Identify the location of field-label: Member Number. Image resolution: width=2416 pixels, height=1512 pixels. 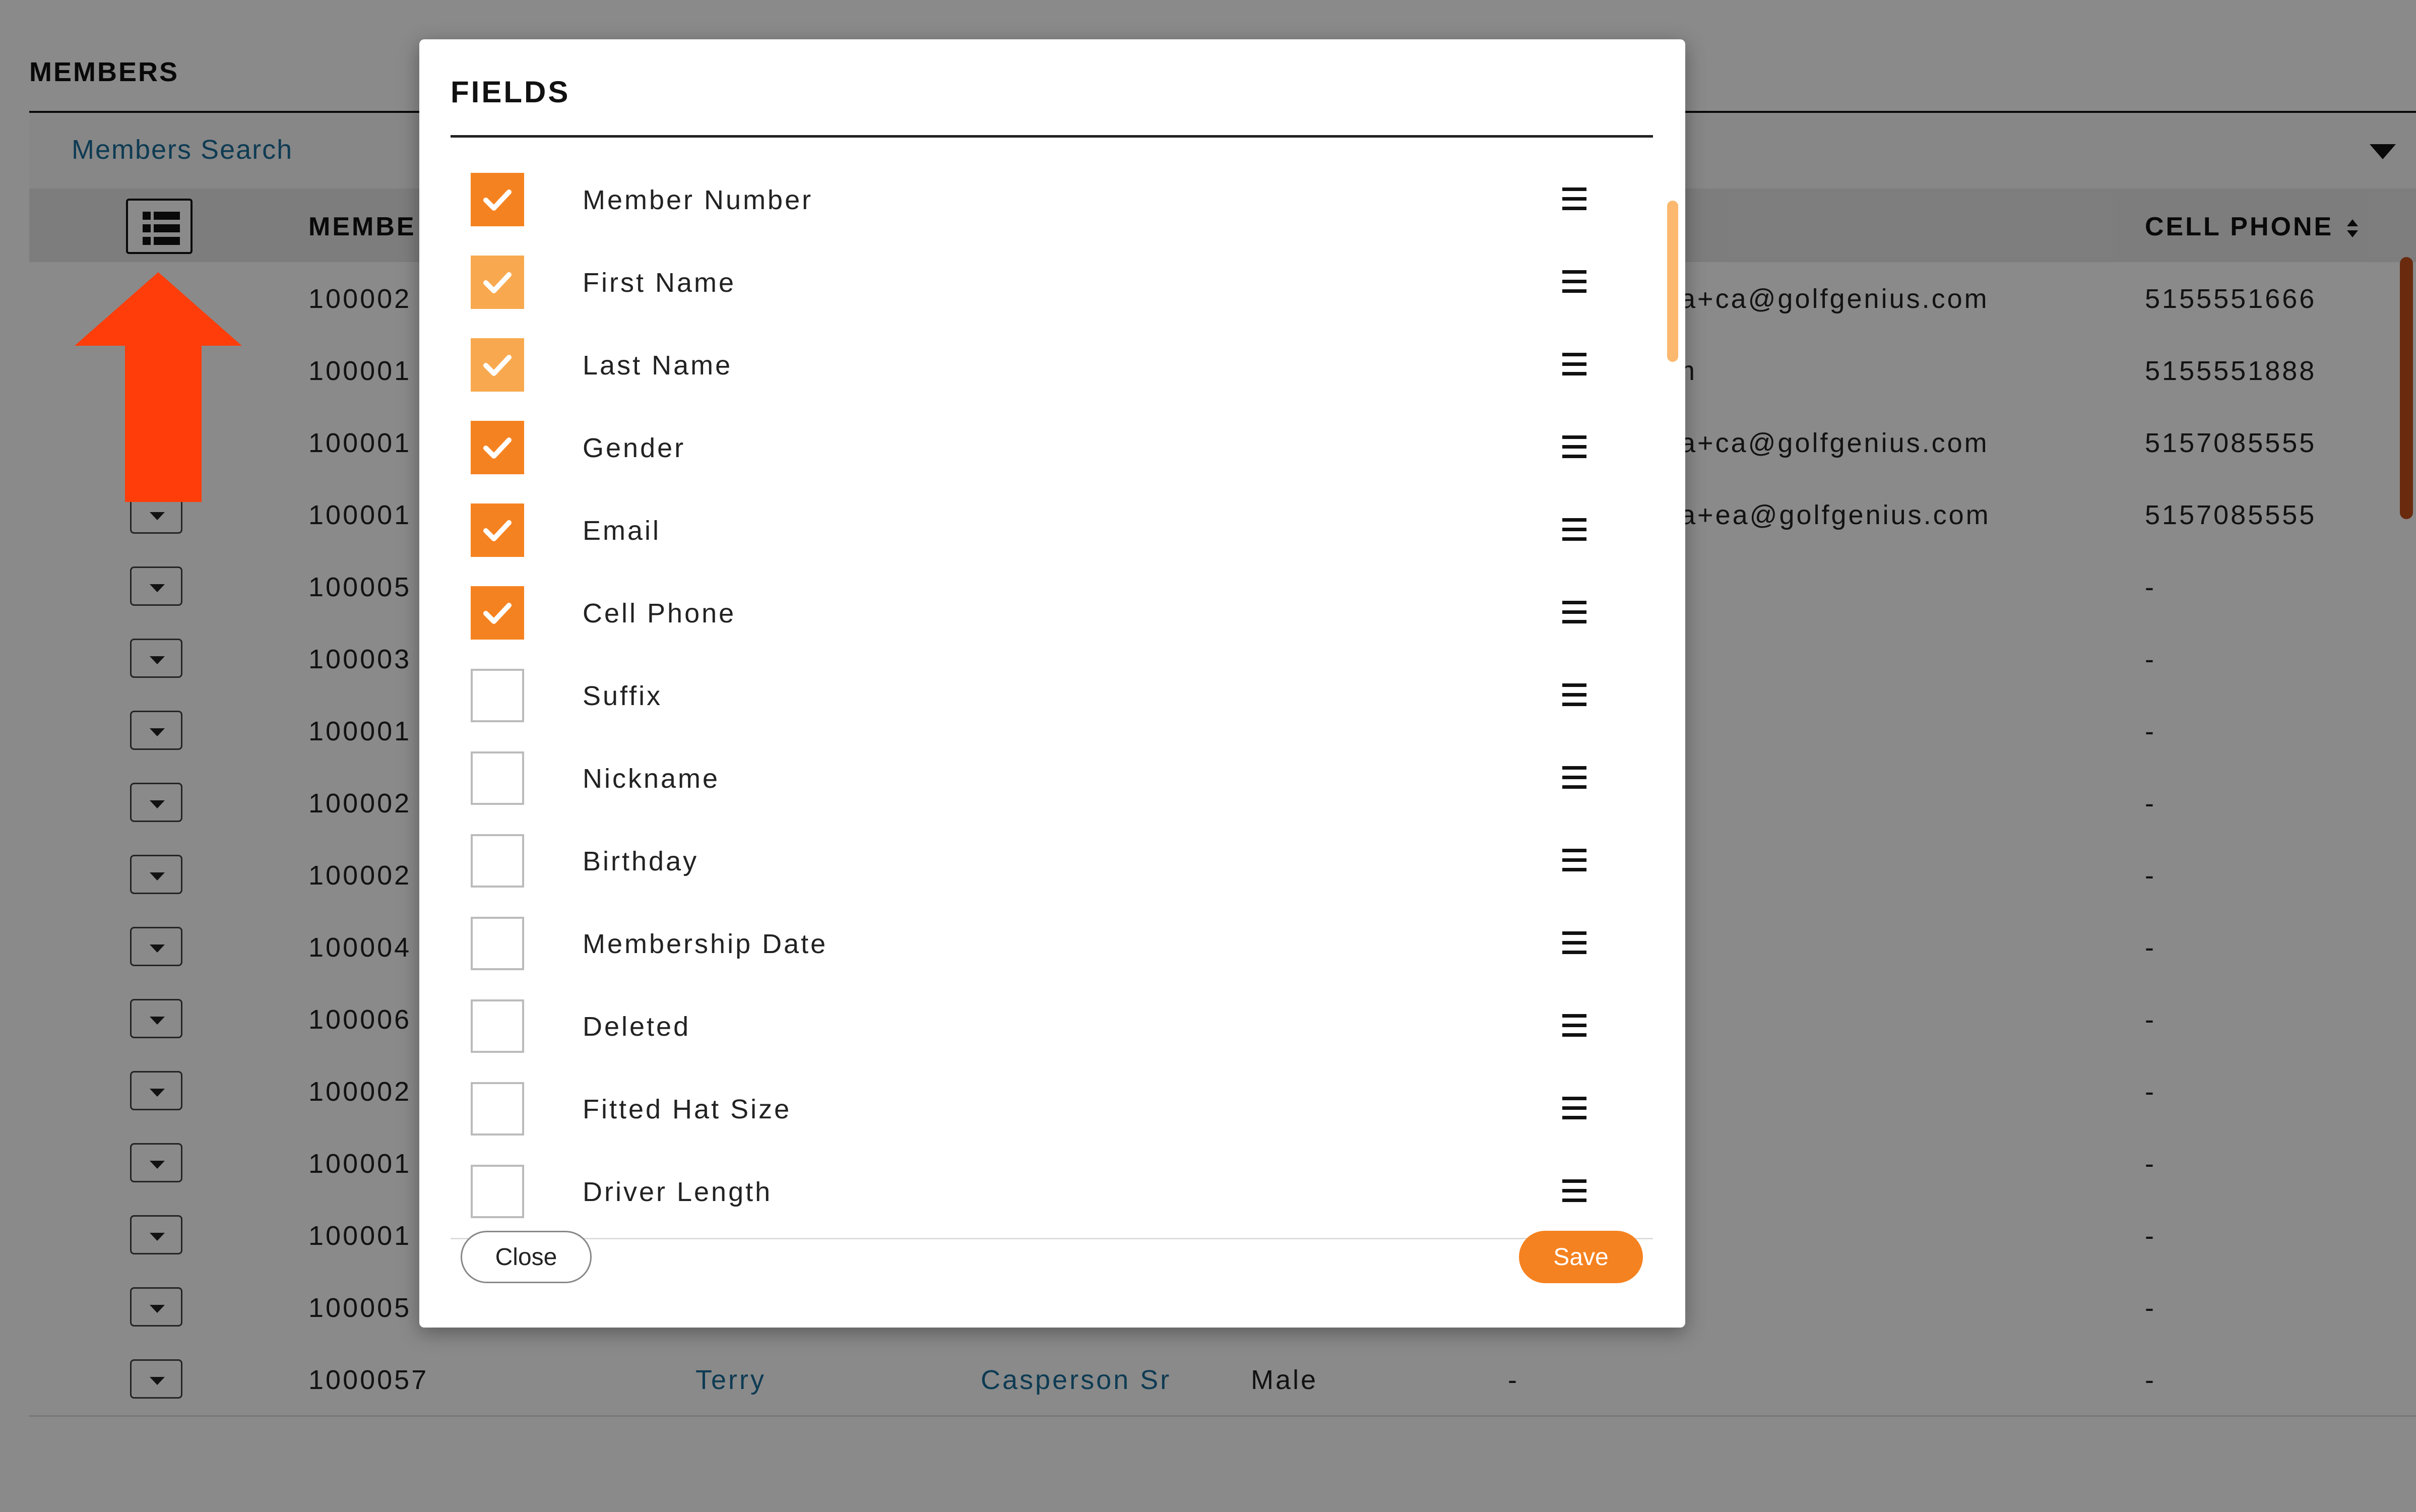
(698, 200).